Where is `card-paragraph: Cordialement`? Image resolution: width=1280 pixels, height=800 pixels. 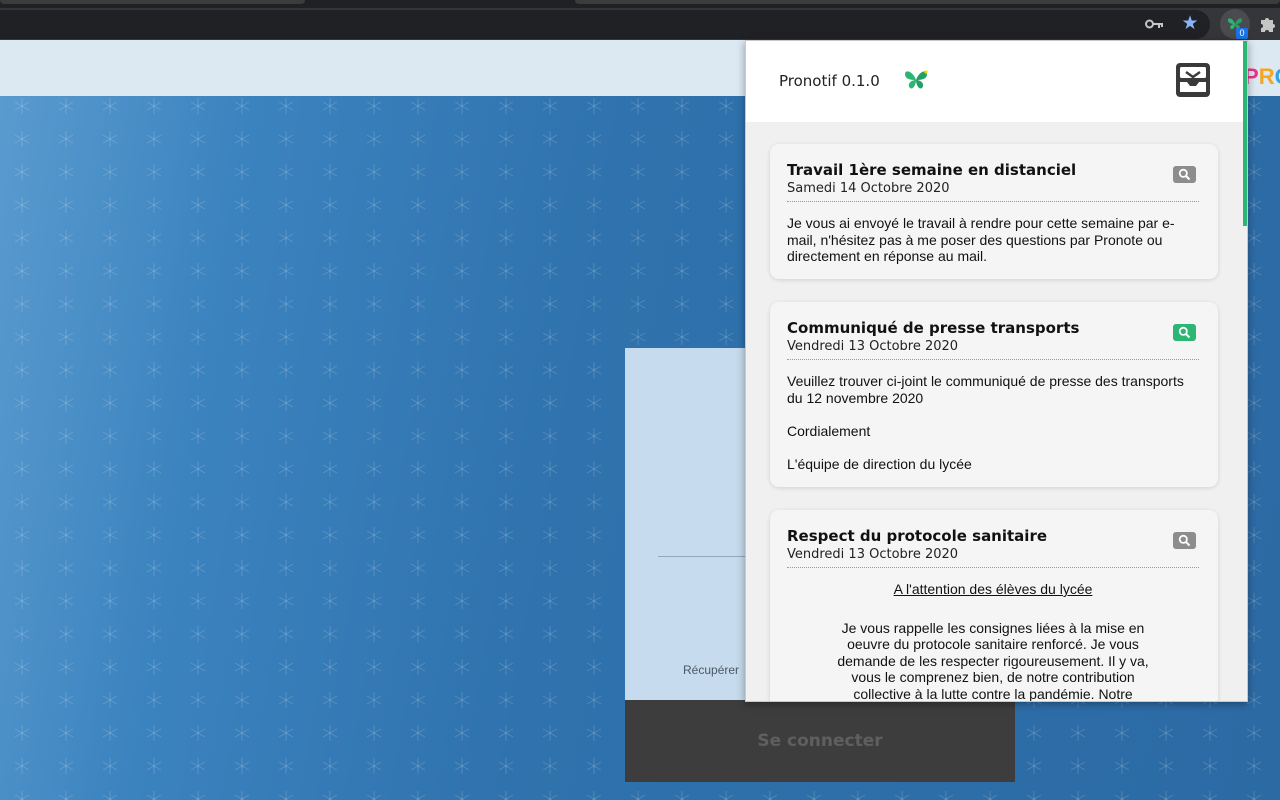 card-paragraph: Cordialement is located at coordinates (829, 430).